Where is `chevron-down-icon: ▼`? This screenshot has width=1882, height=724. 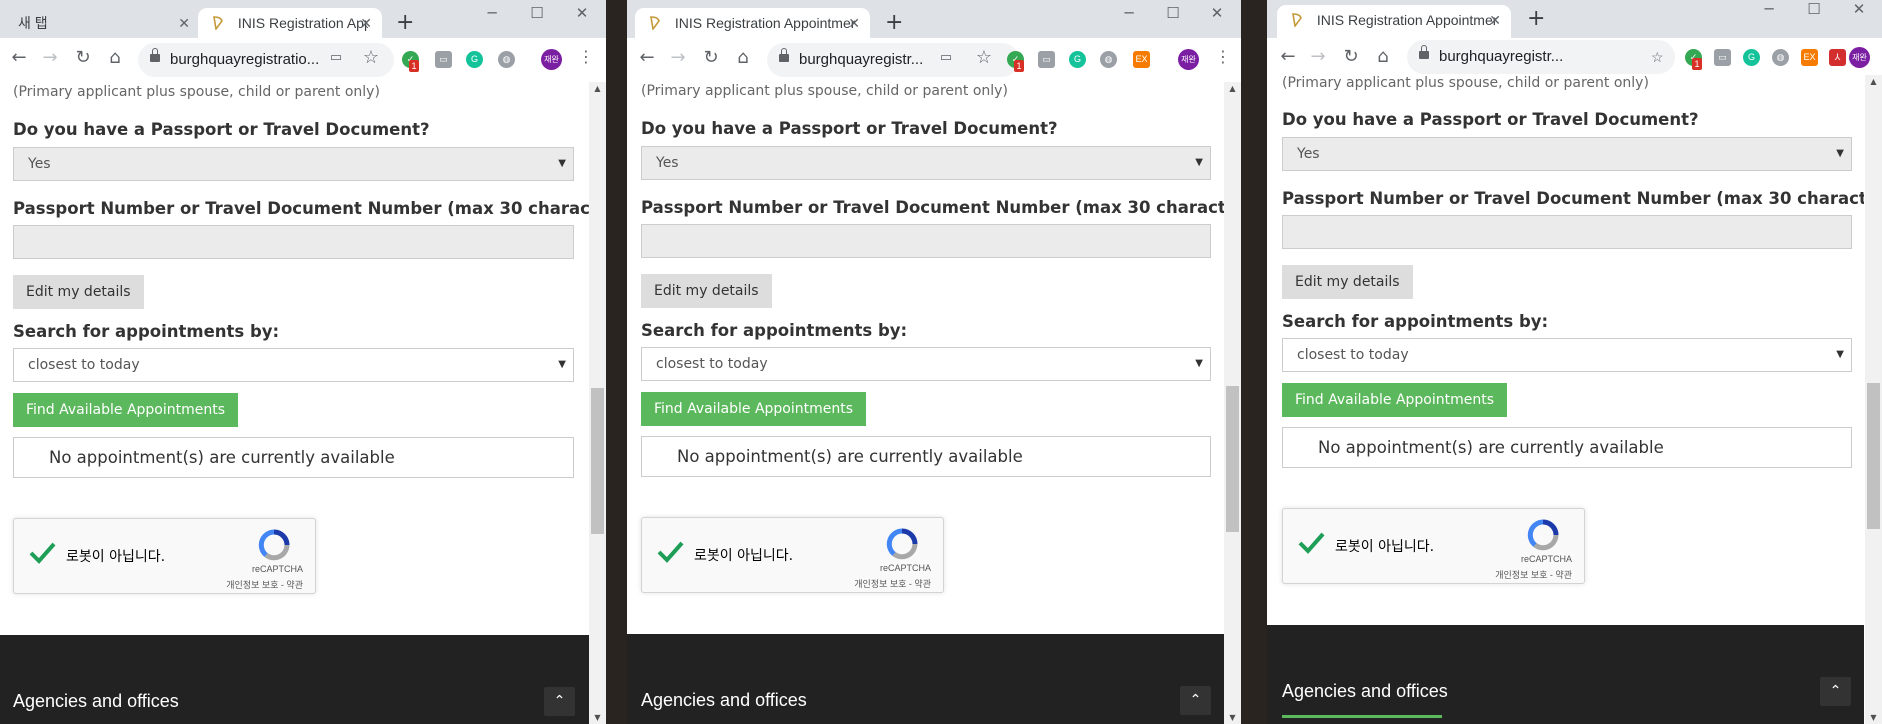 chevron-down-icon: ▼ is located at coordinates (1840, 354).